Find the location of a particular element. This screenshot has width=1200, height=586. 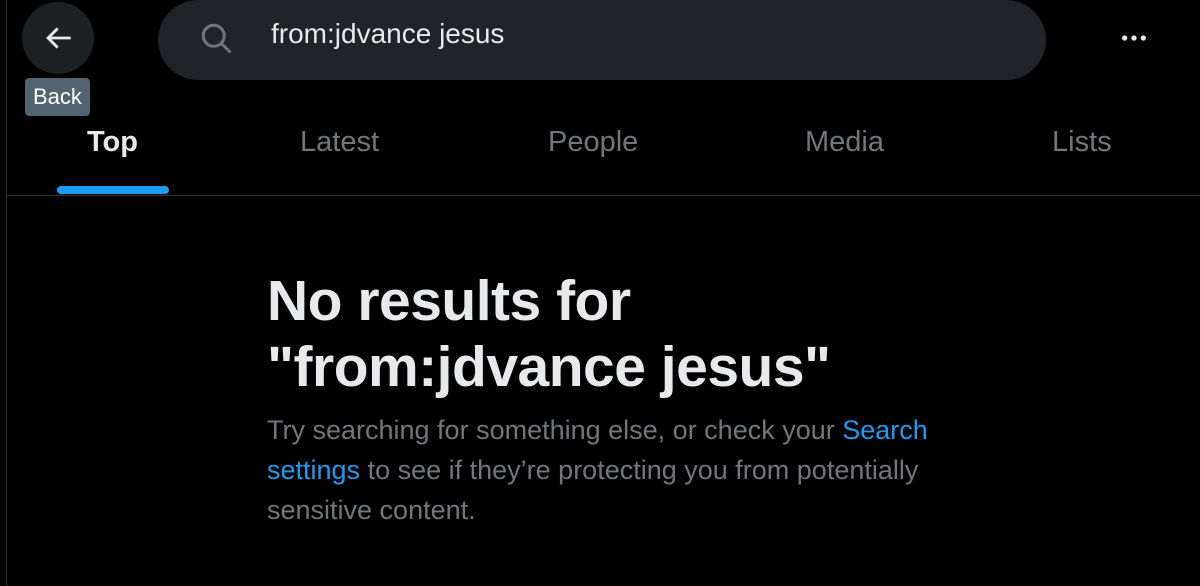

more-dots-icon is located at coordinates (1134, 38).